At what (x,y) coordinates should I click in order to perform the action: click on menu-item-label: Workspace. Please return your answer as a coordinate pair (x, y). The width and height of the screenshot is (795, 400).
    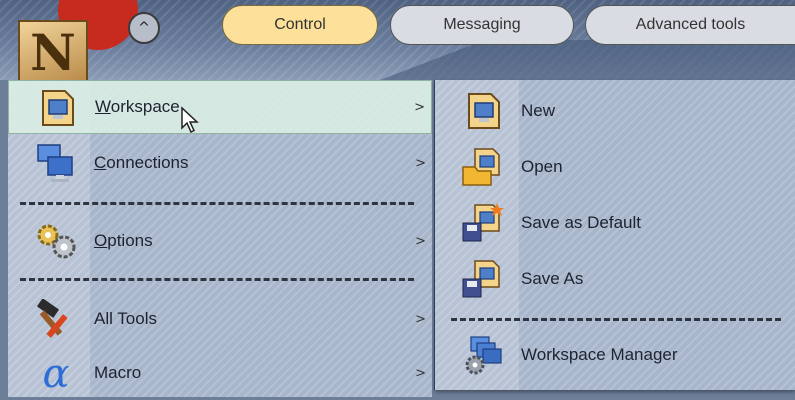
    Looking at the image, I should click on (137, 106).